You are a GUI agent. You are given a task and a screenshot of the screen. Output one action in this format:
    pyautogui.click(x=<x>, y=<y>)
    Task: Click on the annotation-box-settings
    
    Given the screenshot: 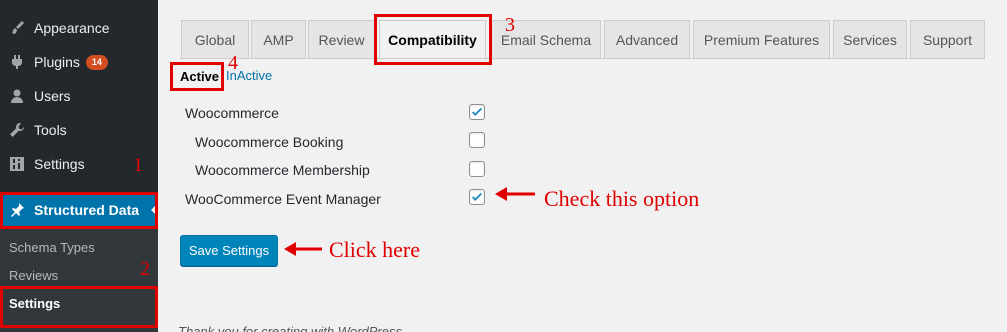 What is the action you would take?
    pyautogui.click(x=79, y=307)
    